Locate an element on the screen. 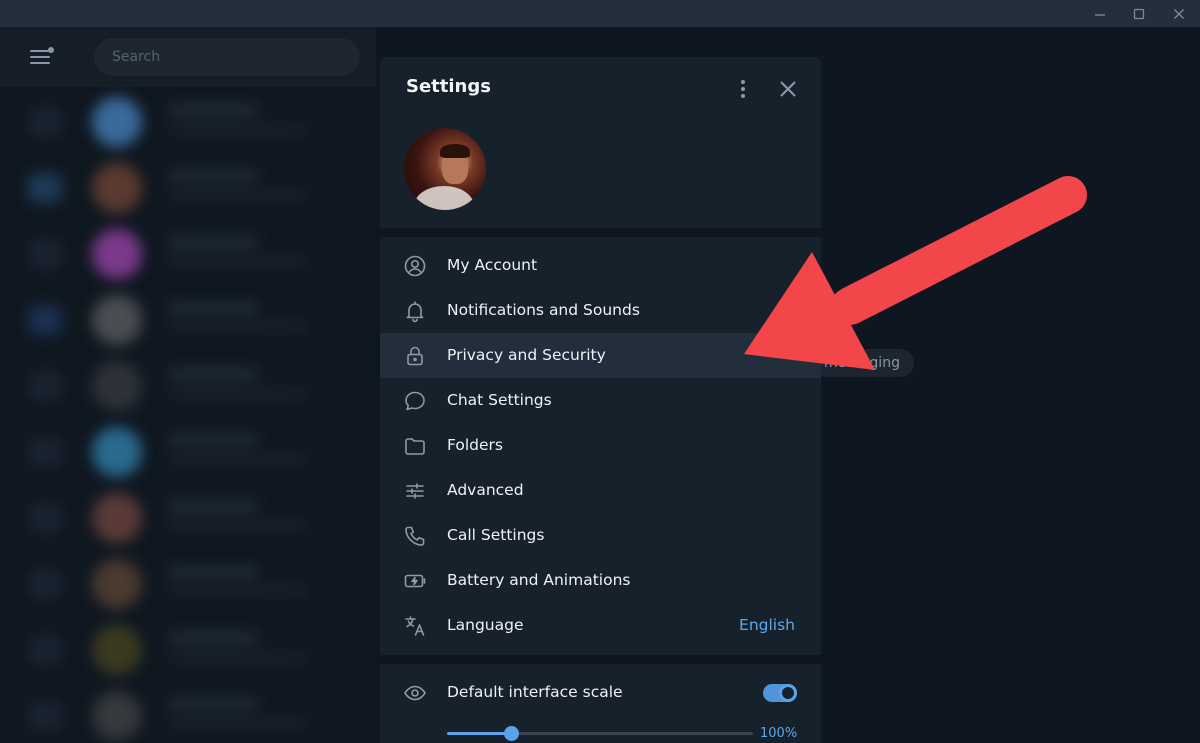 The image size is (1200, 743). settings-item-label: My Account is located at coordinates (492, 265).